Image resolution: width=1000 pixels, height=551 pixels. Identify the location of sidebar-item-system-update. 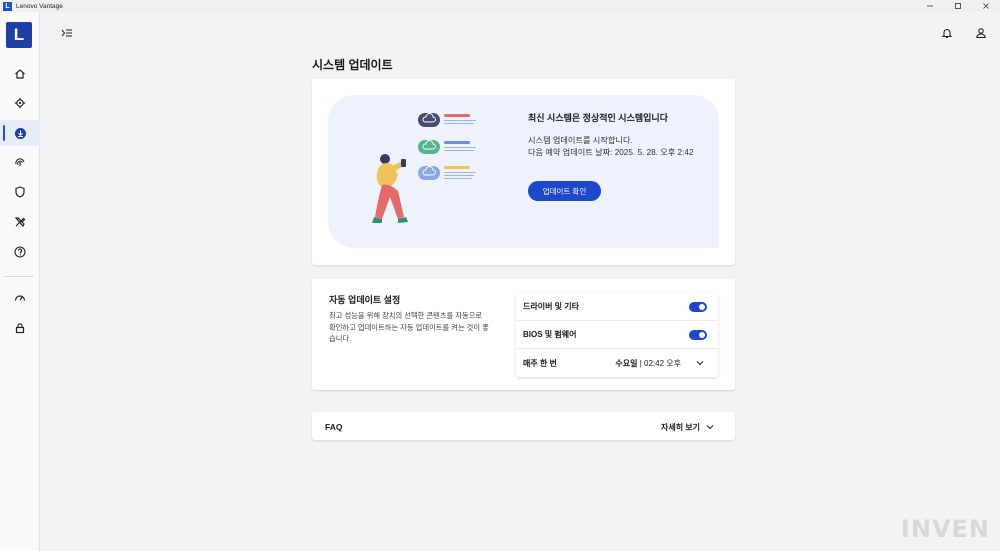
(20, 133).